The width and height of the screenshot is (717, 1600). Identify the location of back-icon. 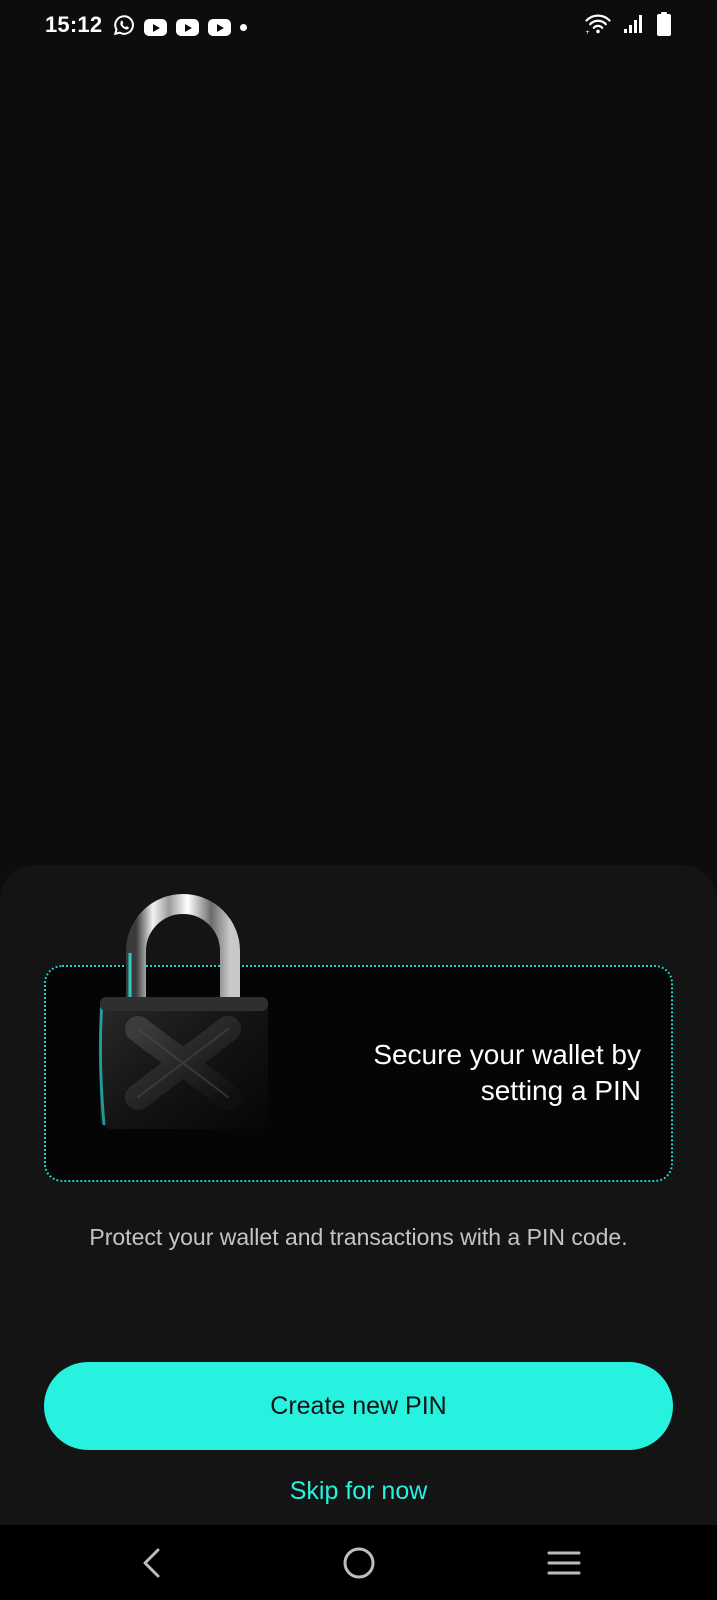
(152, 1563).